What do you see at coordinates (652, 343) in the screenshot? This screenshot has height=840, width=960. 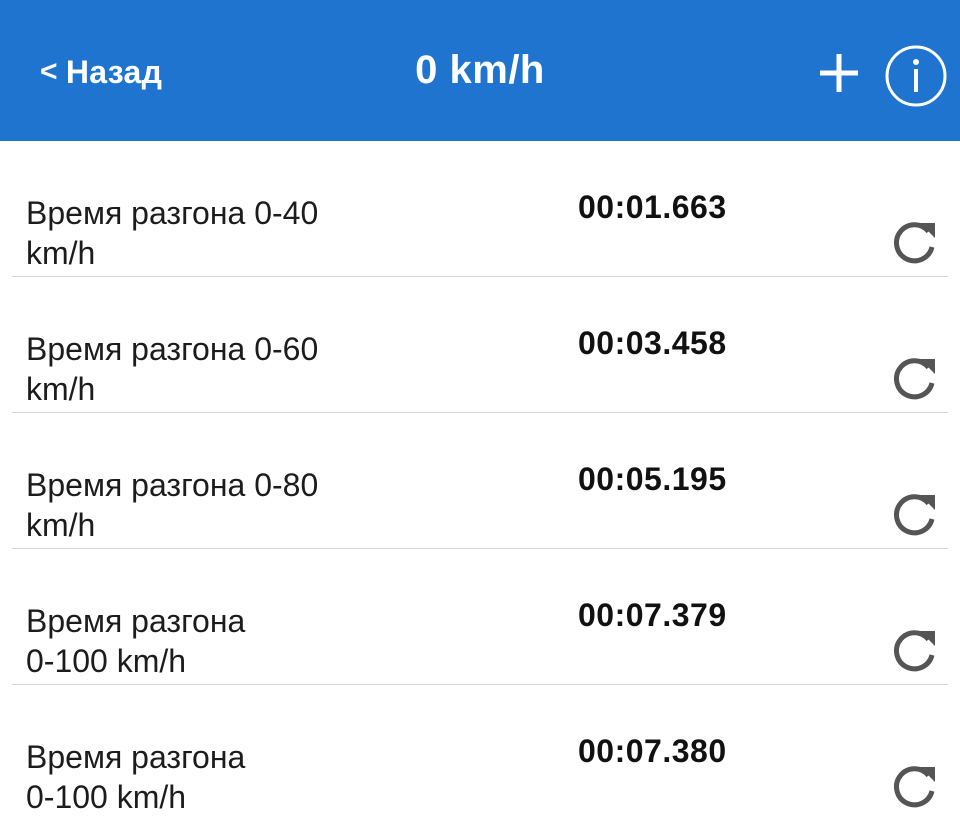 I see `acceleration-time: 00:03.458` at bounding box center [652, 343].